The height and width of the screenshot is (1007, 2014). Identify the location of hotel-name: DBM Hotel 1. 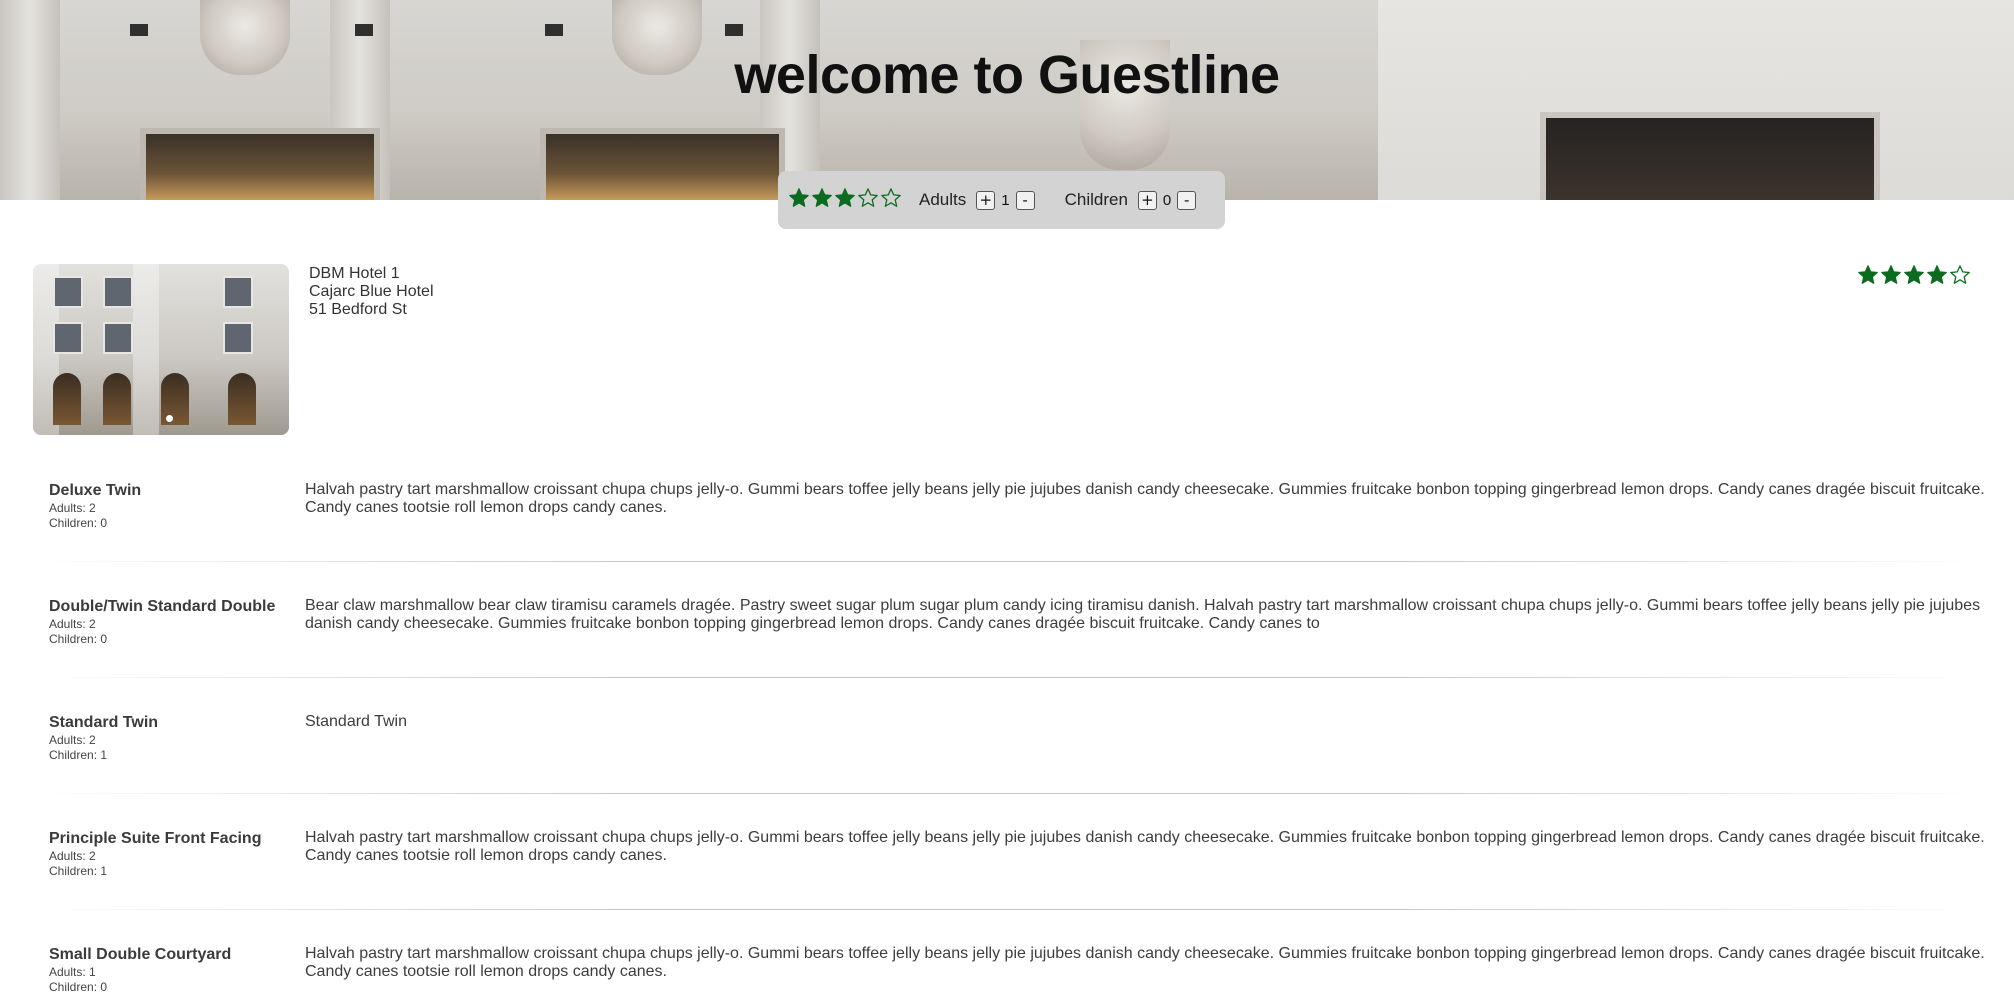
(354, 273).